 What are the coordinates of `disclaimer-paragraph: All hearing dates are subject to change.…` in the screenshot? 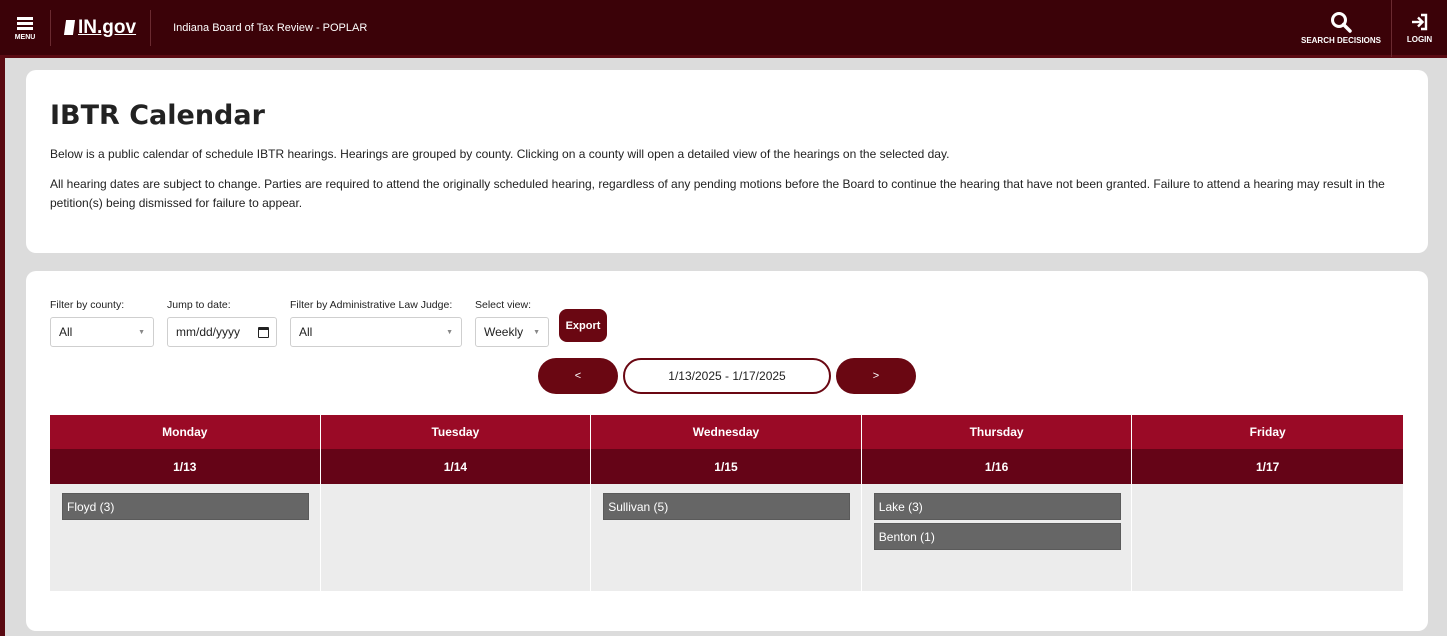 It's located at (717, 193).